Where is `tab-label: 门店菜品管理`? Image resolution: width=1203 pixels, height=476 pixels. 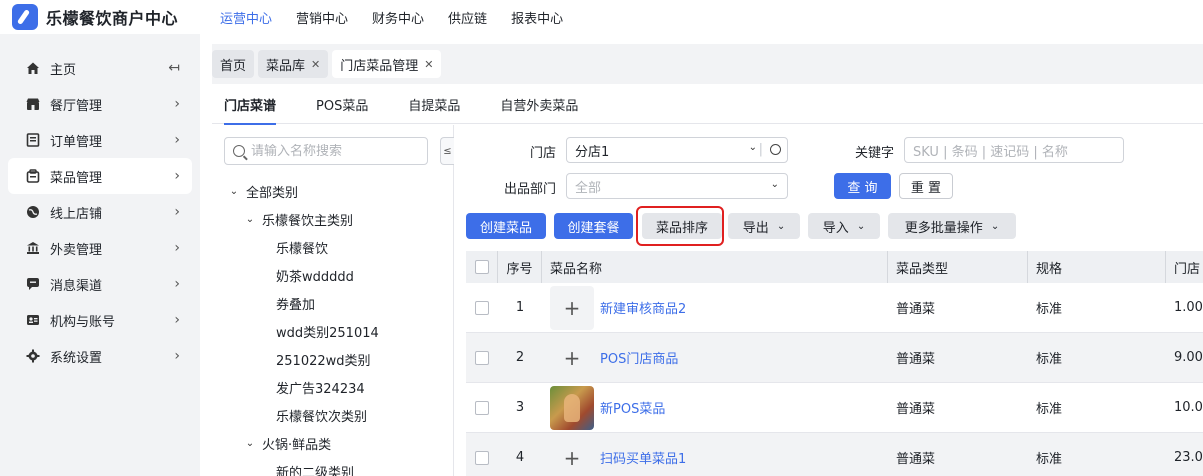
tab-label: 门店菜品管理 is located at coordinates (379, 66).